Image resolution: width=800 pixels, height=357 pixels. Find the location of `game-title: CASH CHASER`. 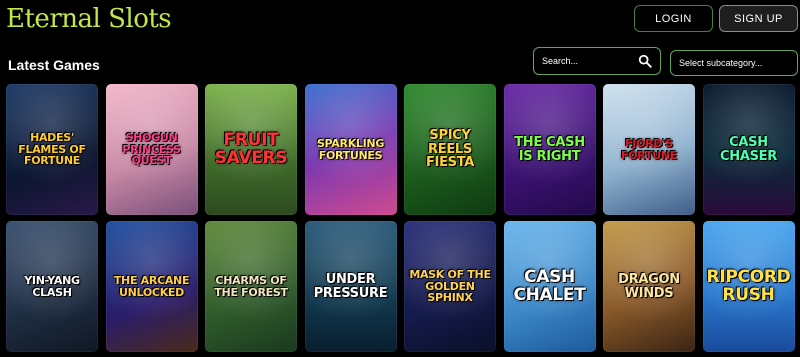

game-title: CASH CHASER is located at coordinates (748, 149).